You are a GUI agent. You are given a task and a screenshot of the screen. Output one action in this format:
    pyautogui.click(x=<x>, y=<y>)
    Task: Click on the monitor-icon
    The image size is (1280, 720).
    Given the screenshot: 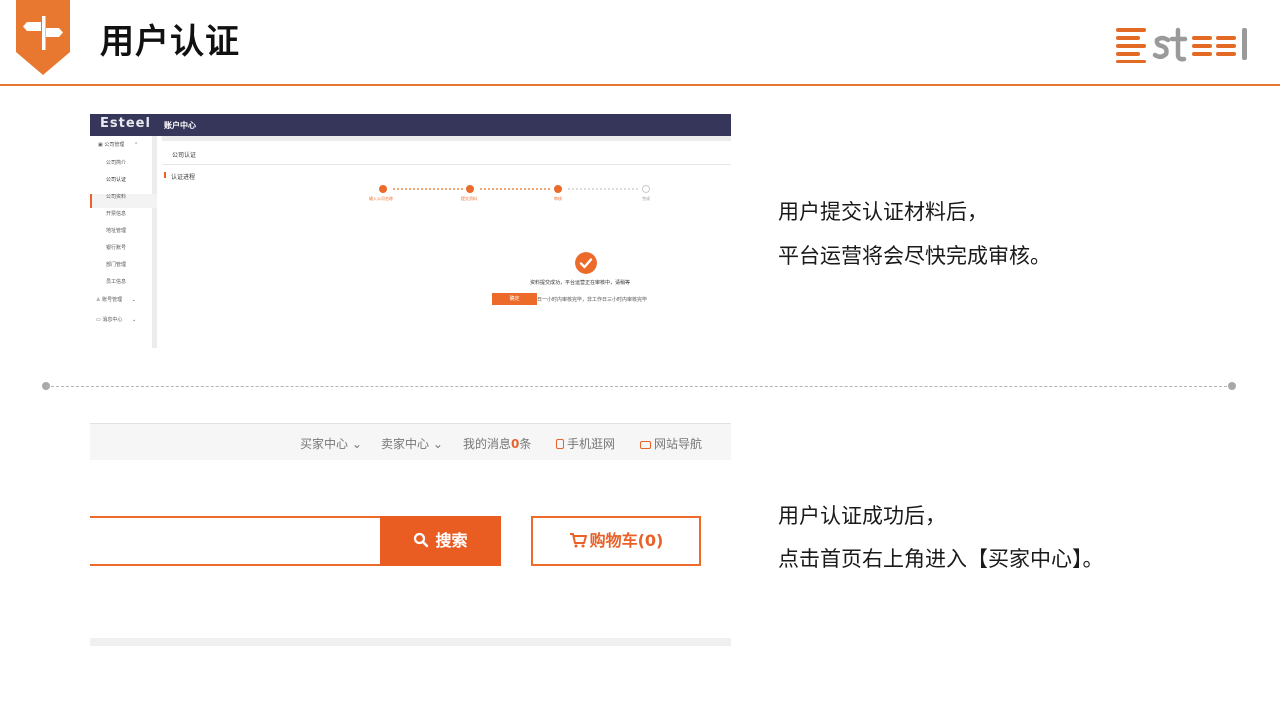 What is the action you would take?
    pyautogui.click(x=645, y=445)
    